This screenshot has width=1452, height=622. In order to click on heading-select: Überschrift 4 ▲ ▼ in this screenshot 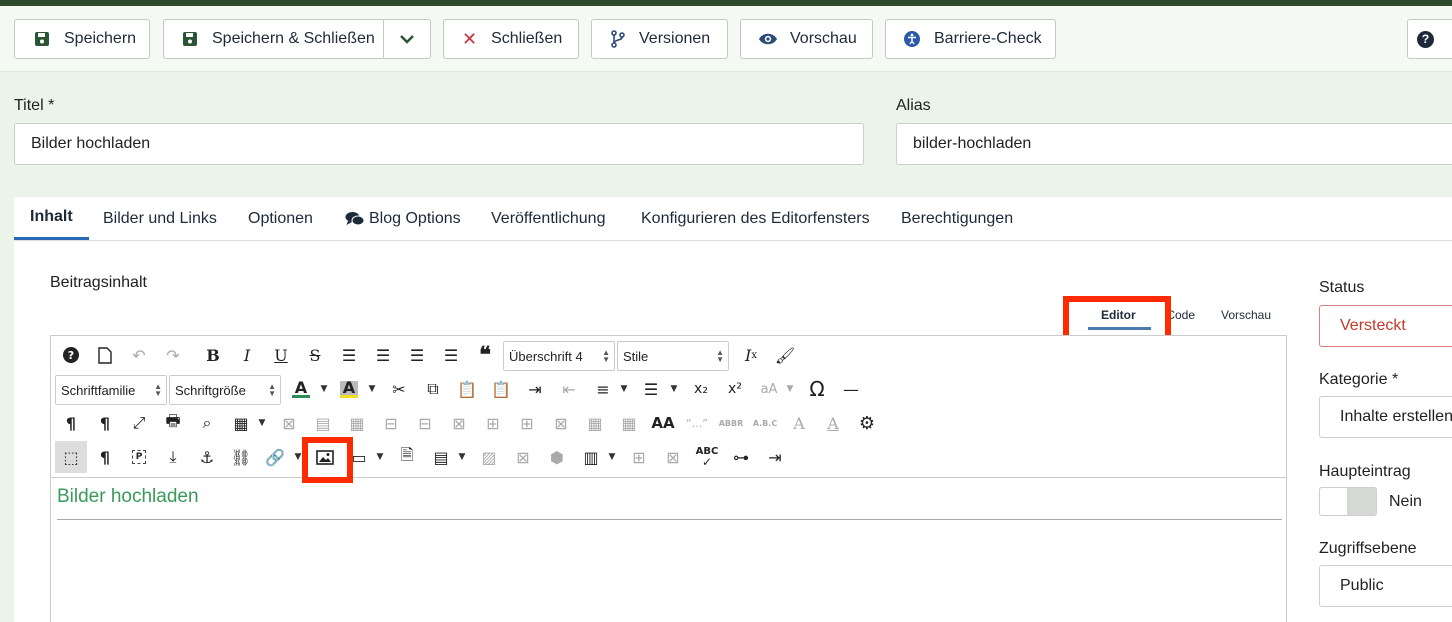, I will do `click(559, 356)`.